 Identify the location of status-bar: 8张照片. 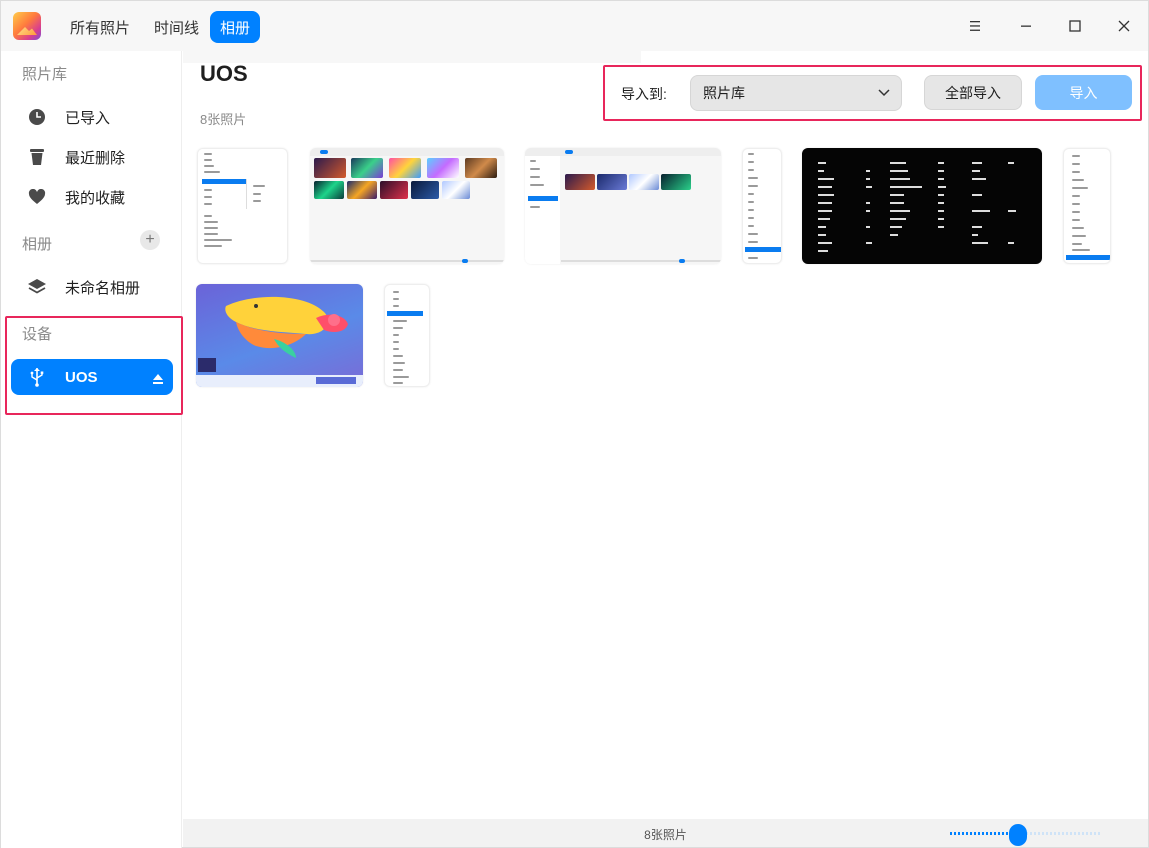
(665, 833).